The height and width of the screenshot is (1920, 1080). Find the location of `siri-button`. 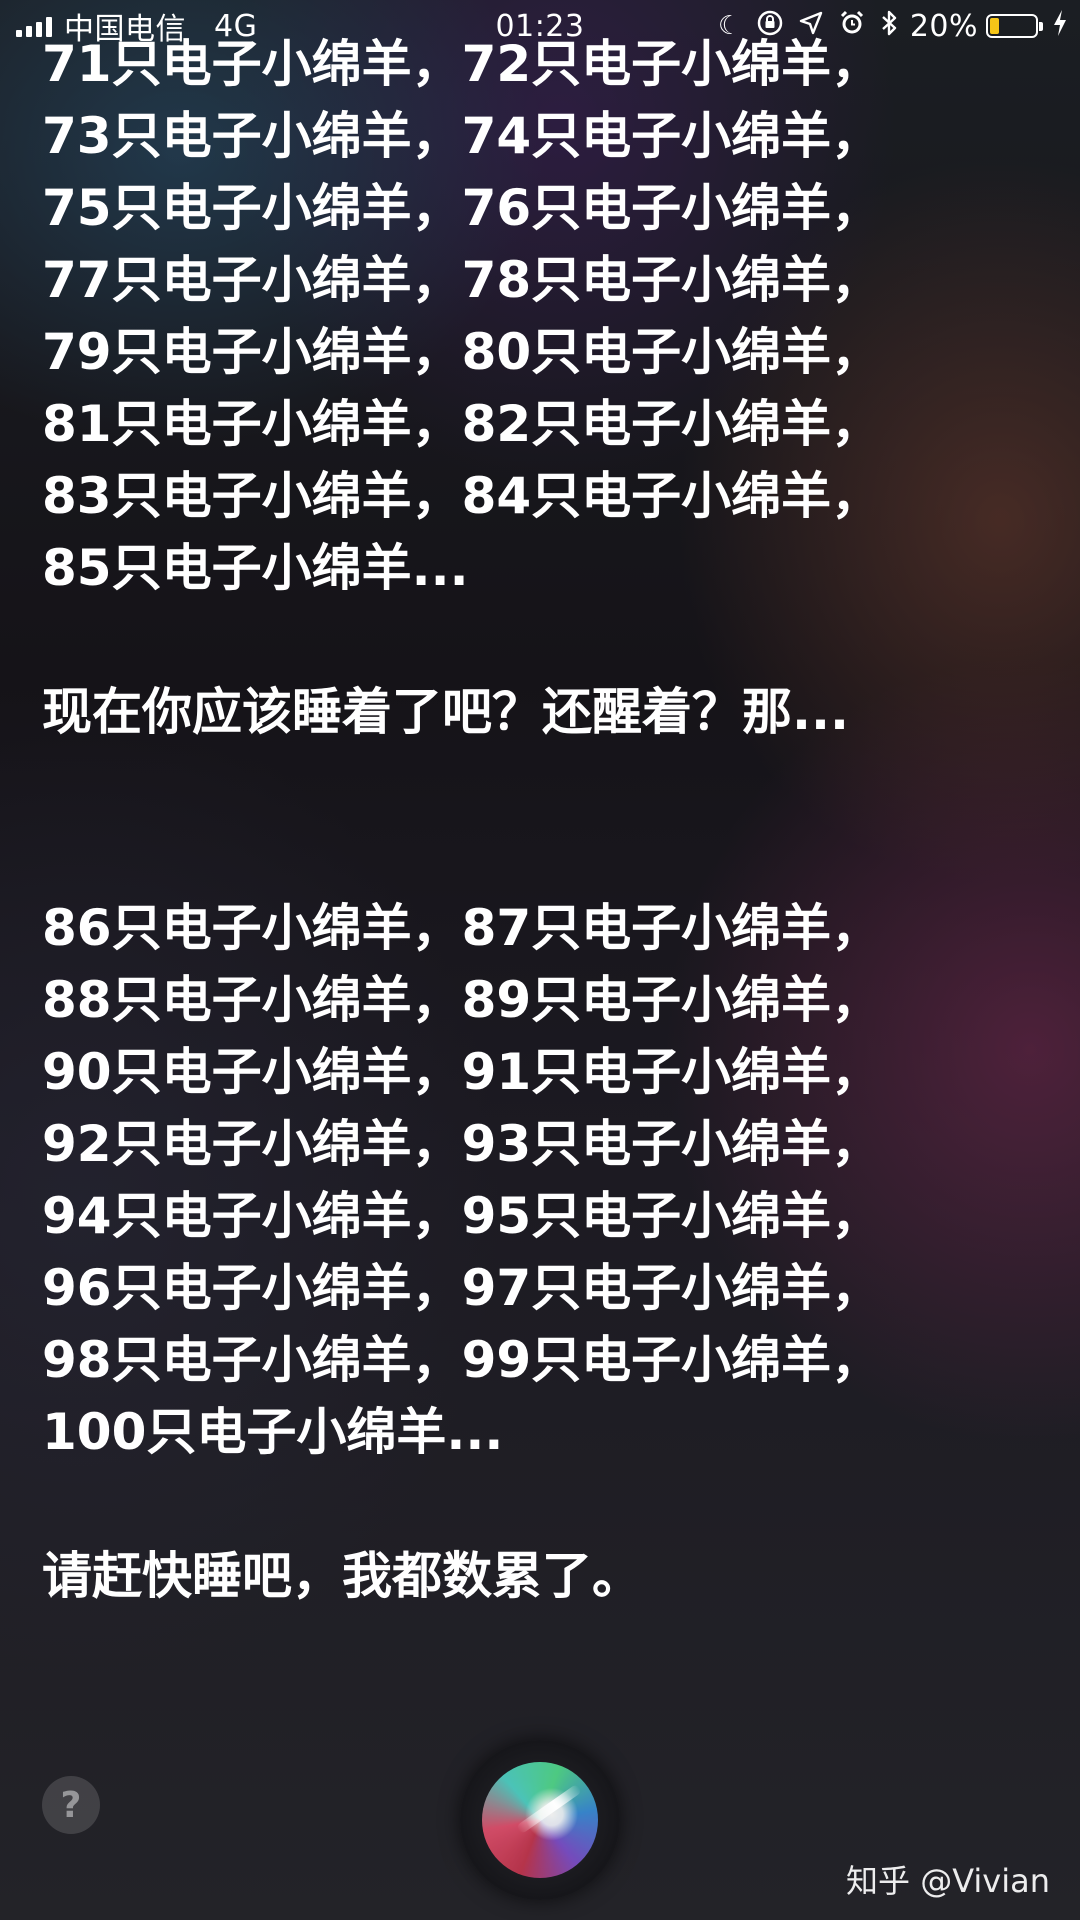

siri-button is located at coordinates (540, 1820).